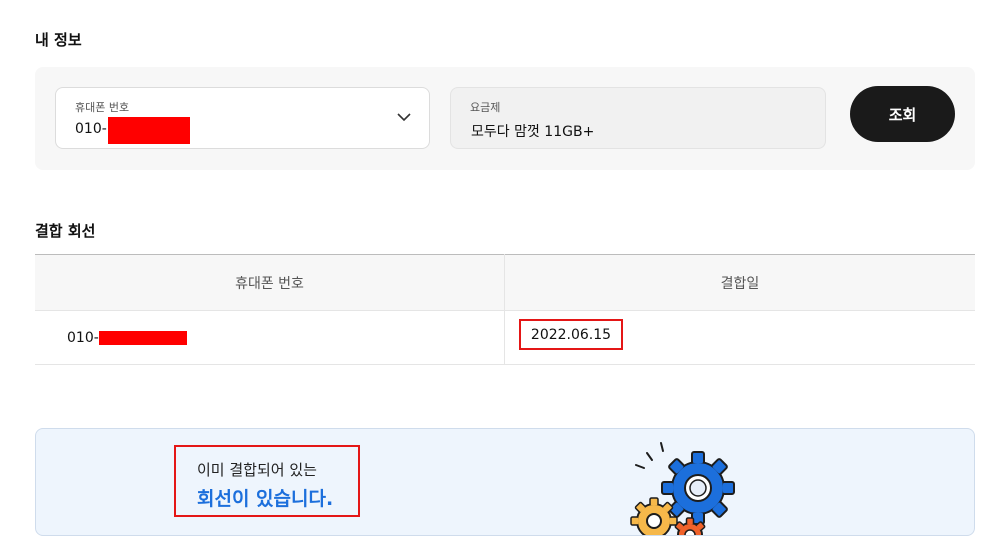  What do you see at coordinates (58, 40) in the screenshot?
I see `my-info-title: 내 정보` at bounding box center [58, 40].